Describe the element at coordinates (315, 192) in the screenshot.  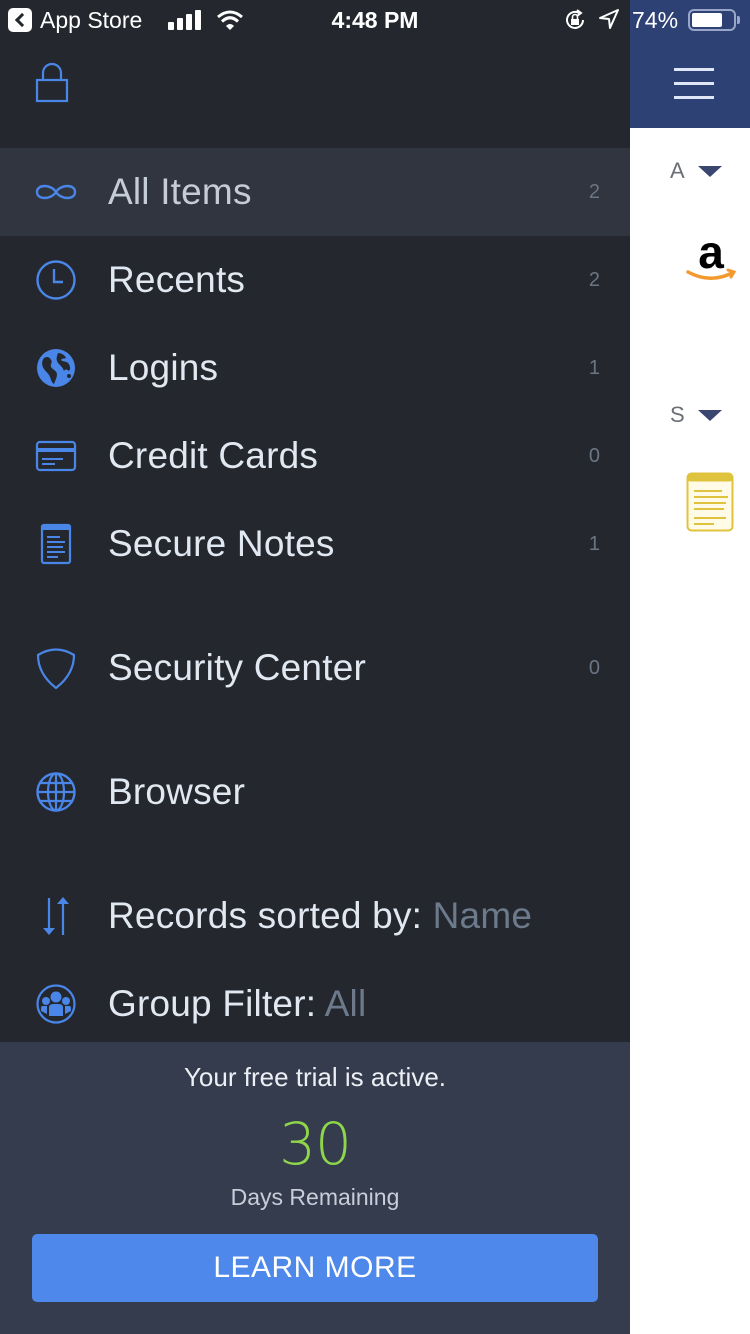
I see `sidebar-item-all-items: All Items 2` at that location.